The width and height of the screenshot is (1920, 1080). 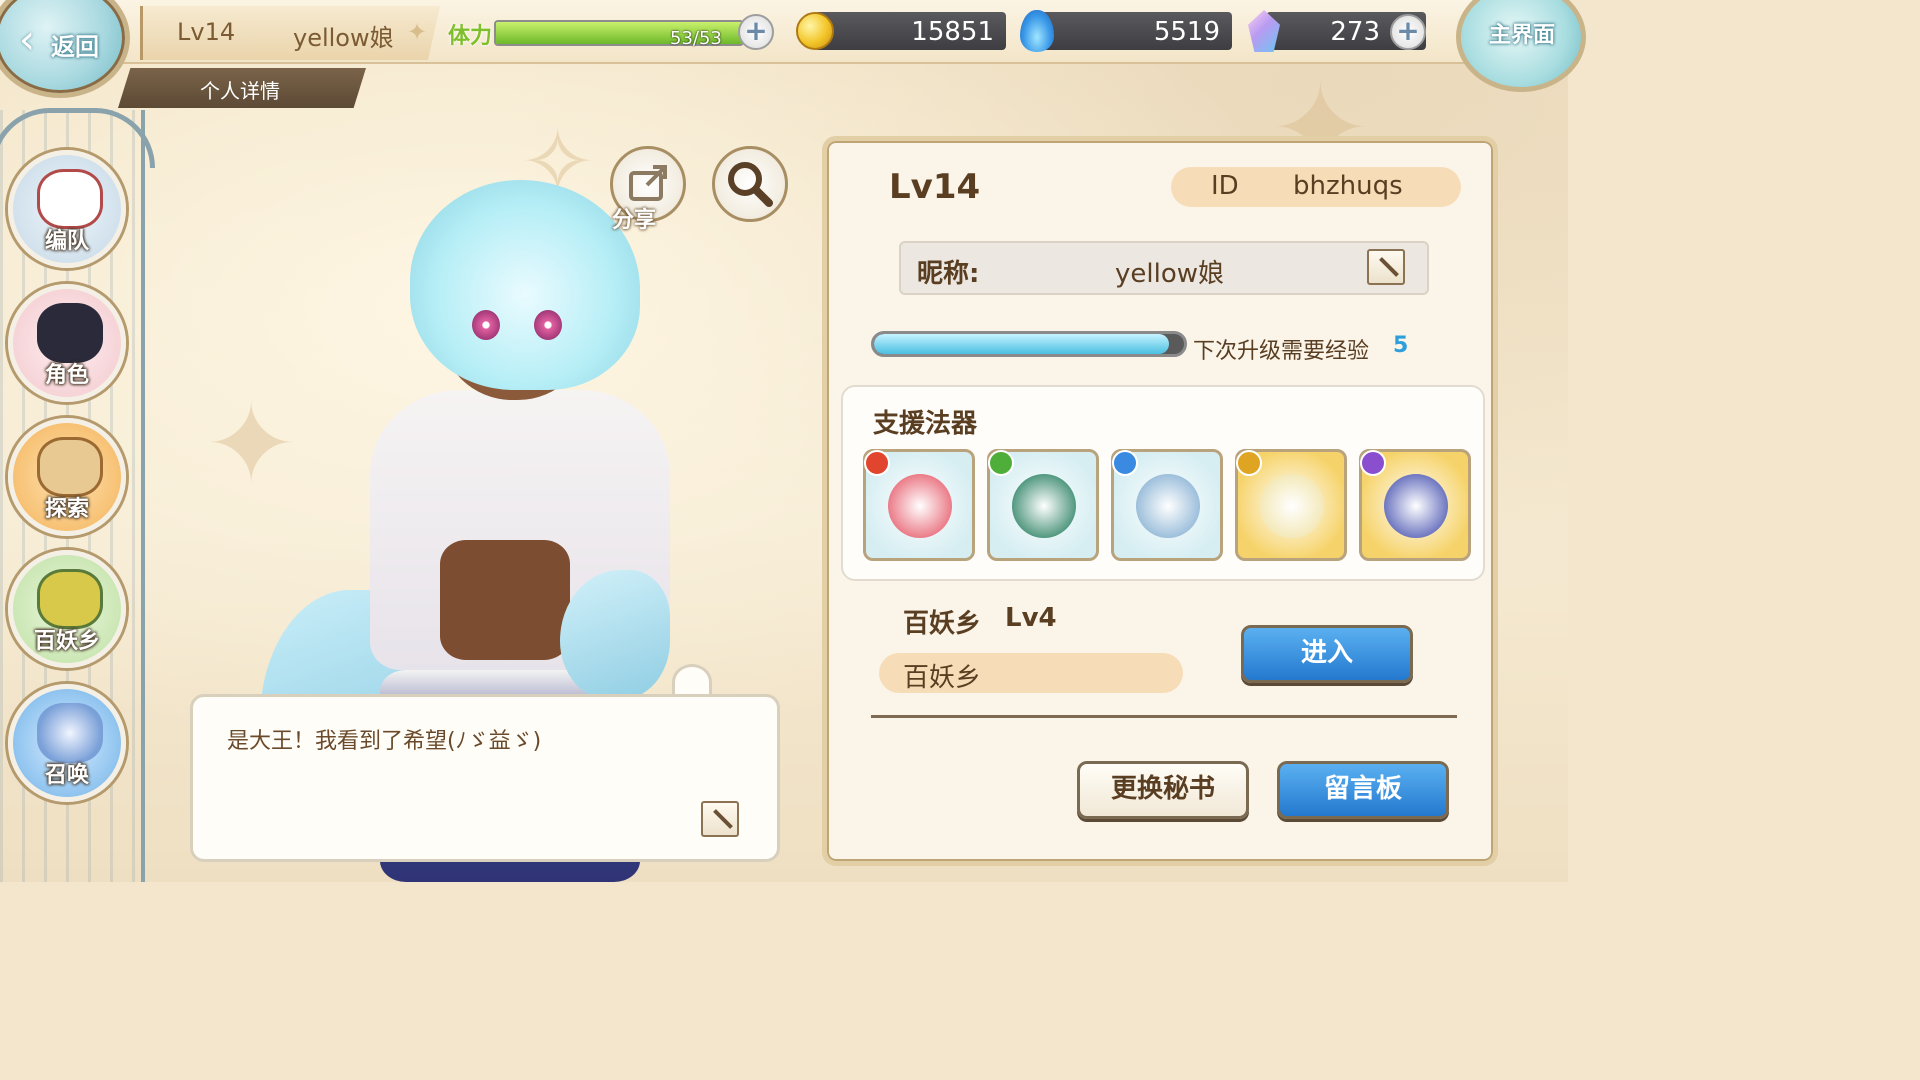 I want to click on profile-level: Lv14, so click(x=935, y=187).